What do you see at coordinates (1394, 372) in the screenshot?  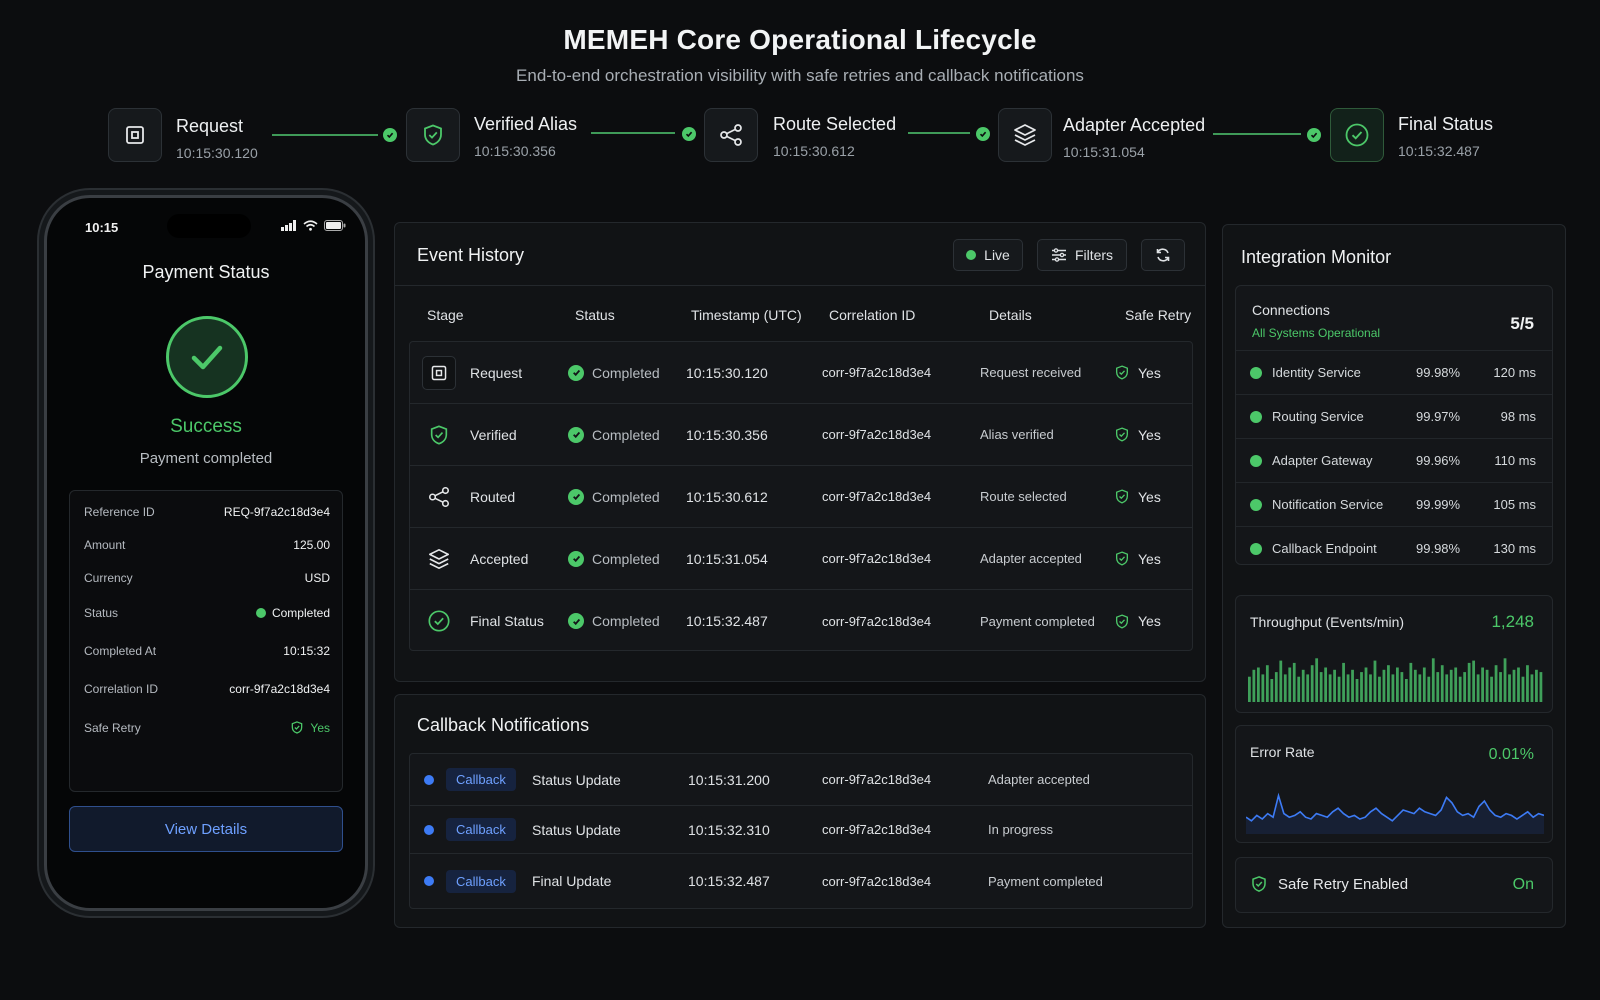 I see `service-row-identity: Identity Service 99.98% 120 ms` at bounding box center [1394, 372].